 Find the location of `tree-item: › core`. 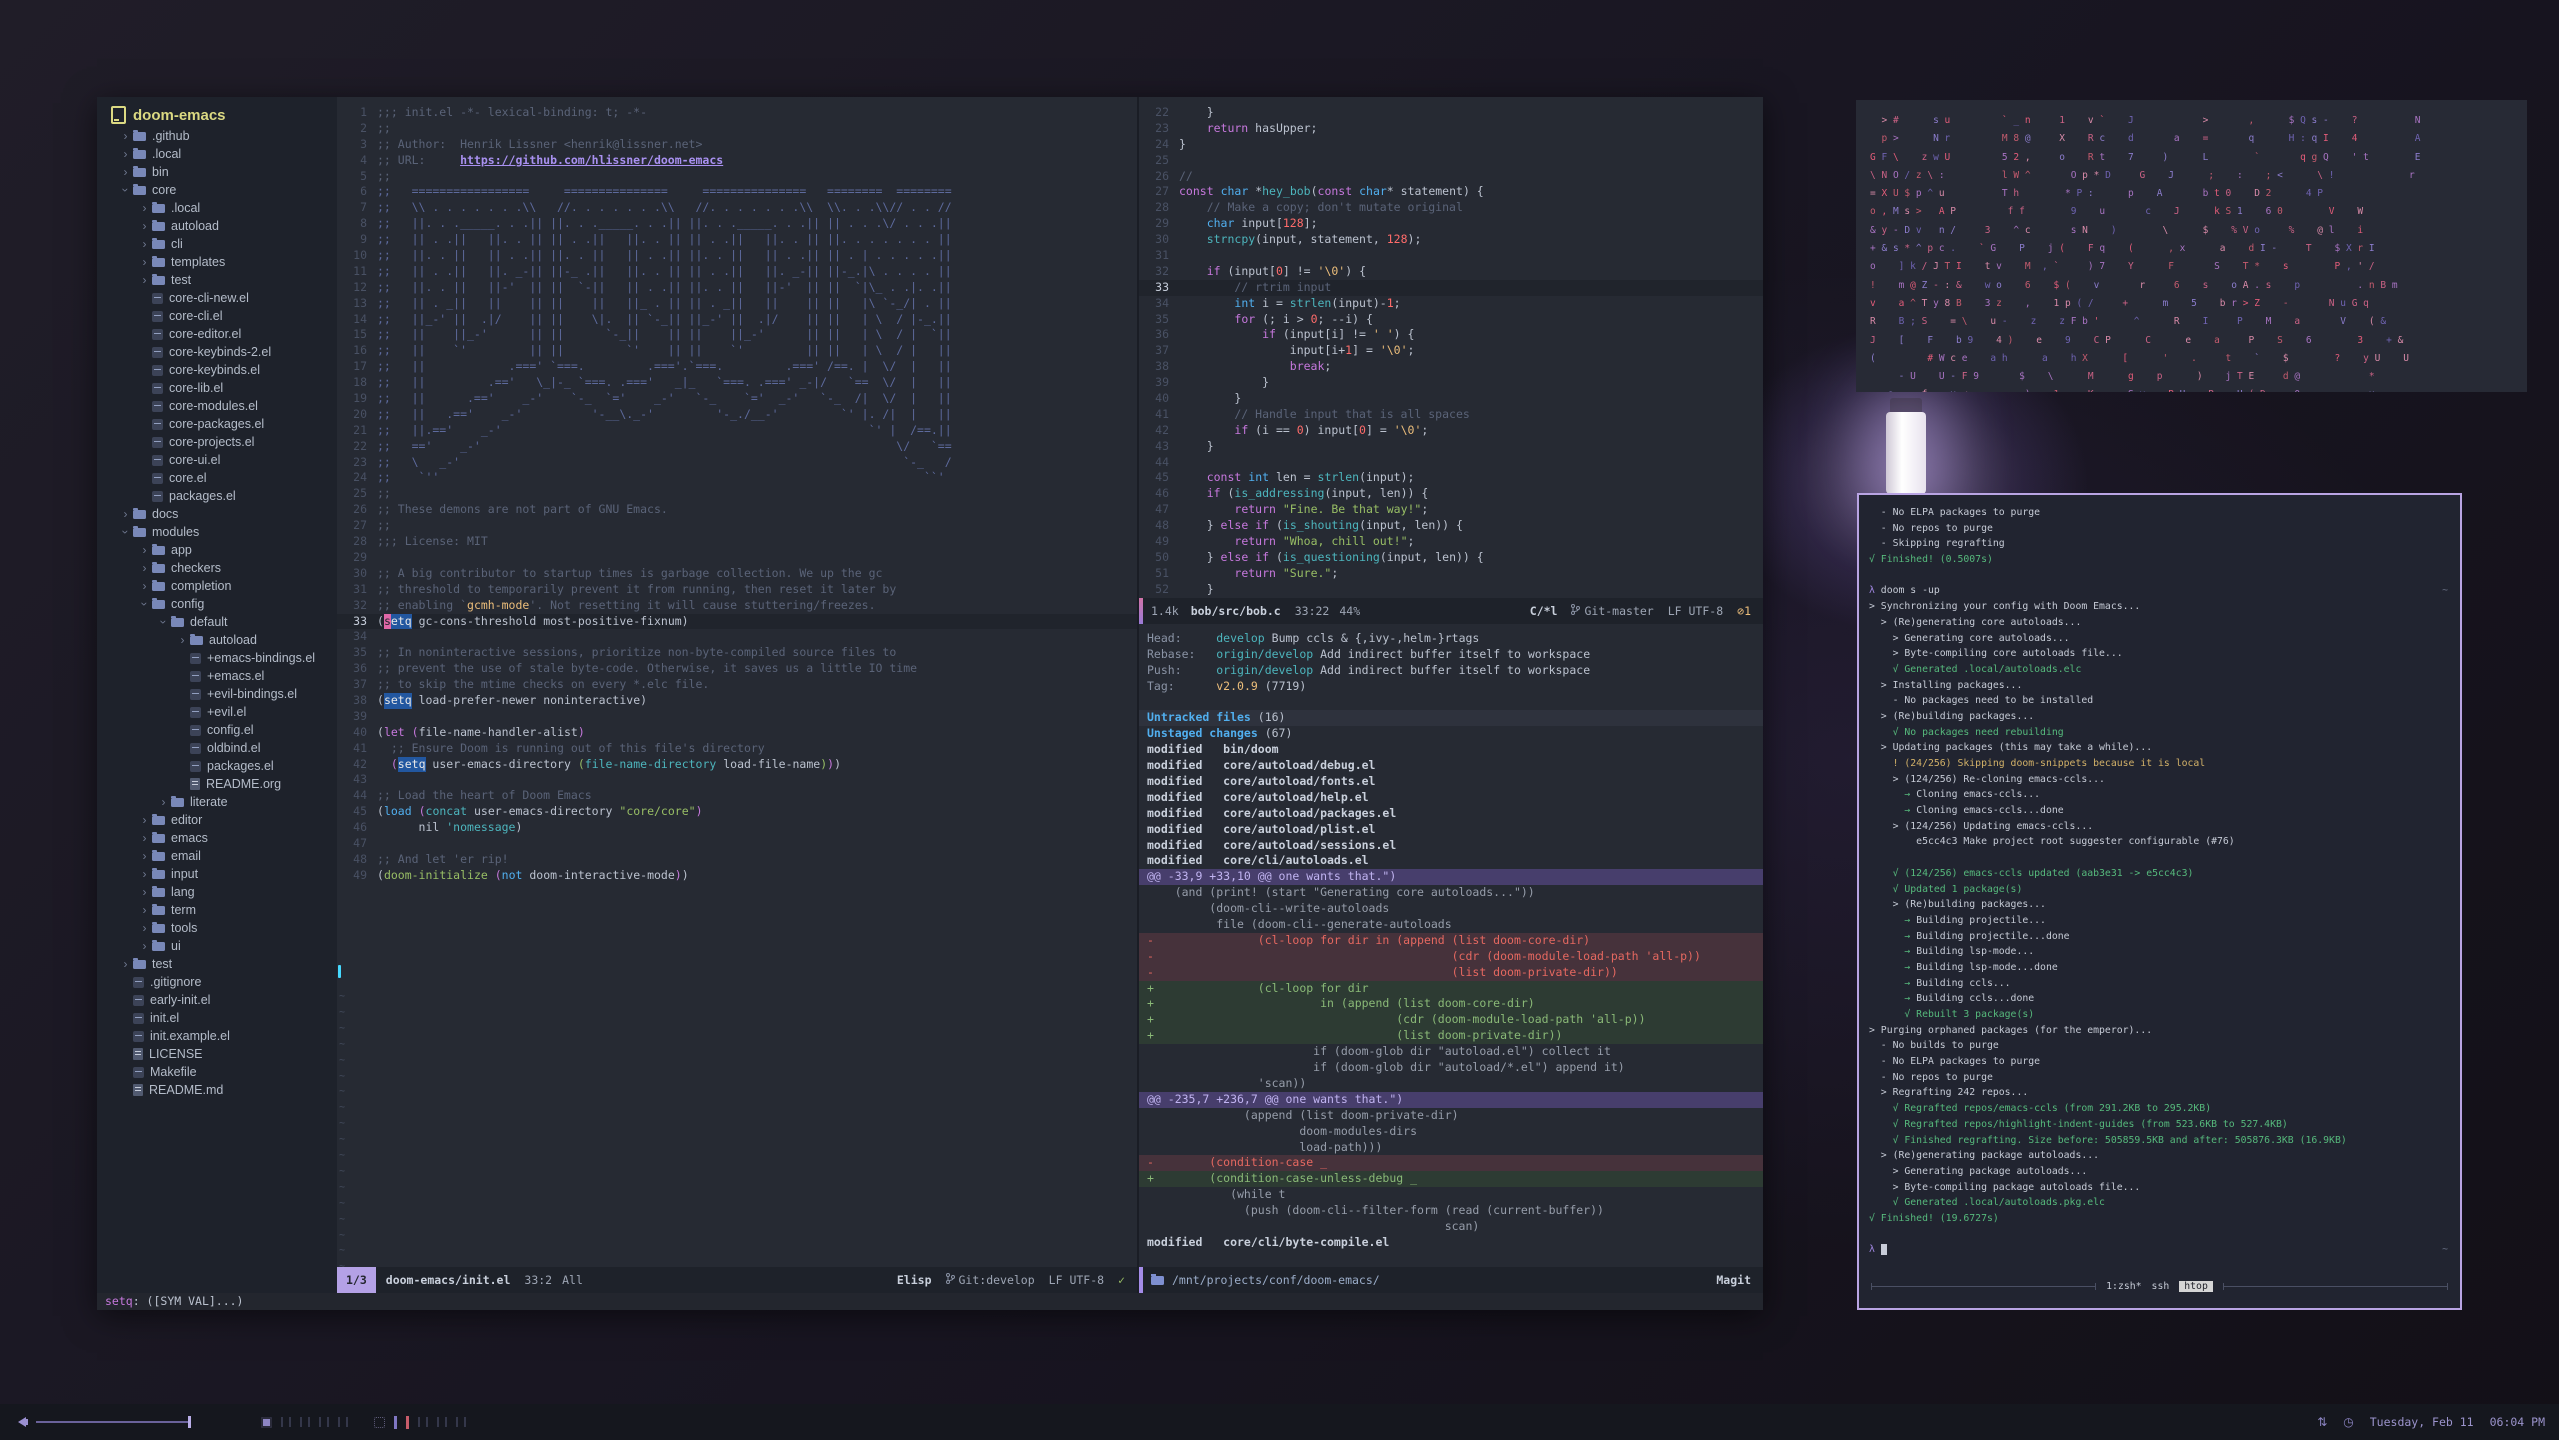

tree-item: › core is located at coordinates (217, 190).